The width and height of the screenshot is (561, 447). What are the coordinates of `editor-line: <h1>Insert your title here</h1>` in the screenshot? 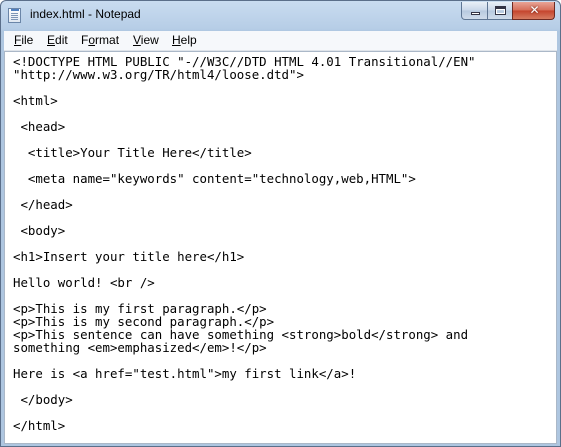 It's located at (129, 256).